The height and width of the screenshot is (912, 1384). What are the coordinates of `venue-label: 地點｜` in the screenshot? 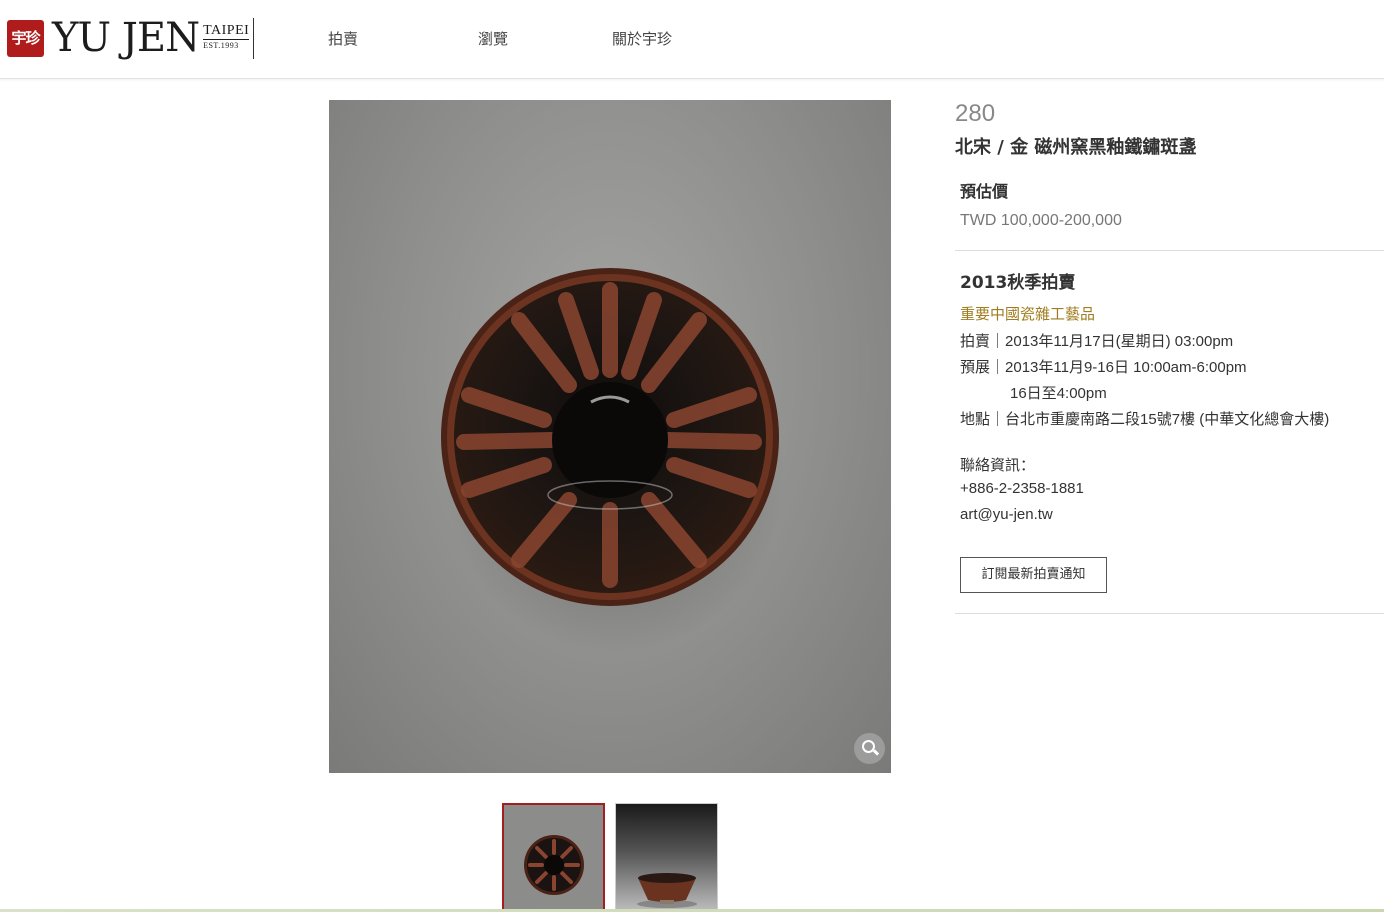 It's located at (983, 419).